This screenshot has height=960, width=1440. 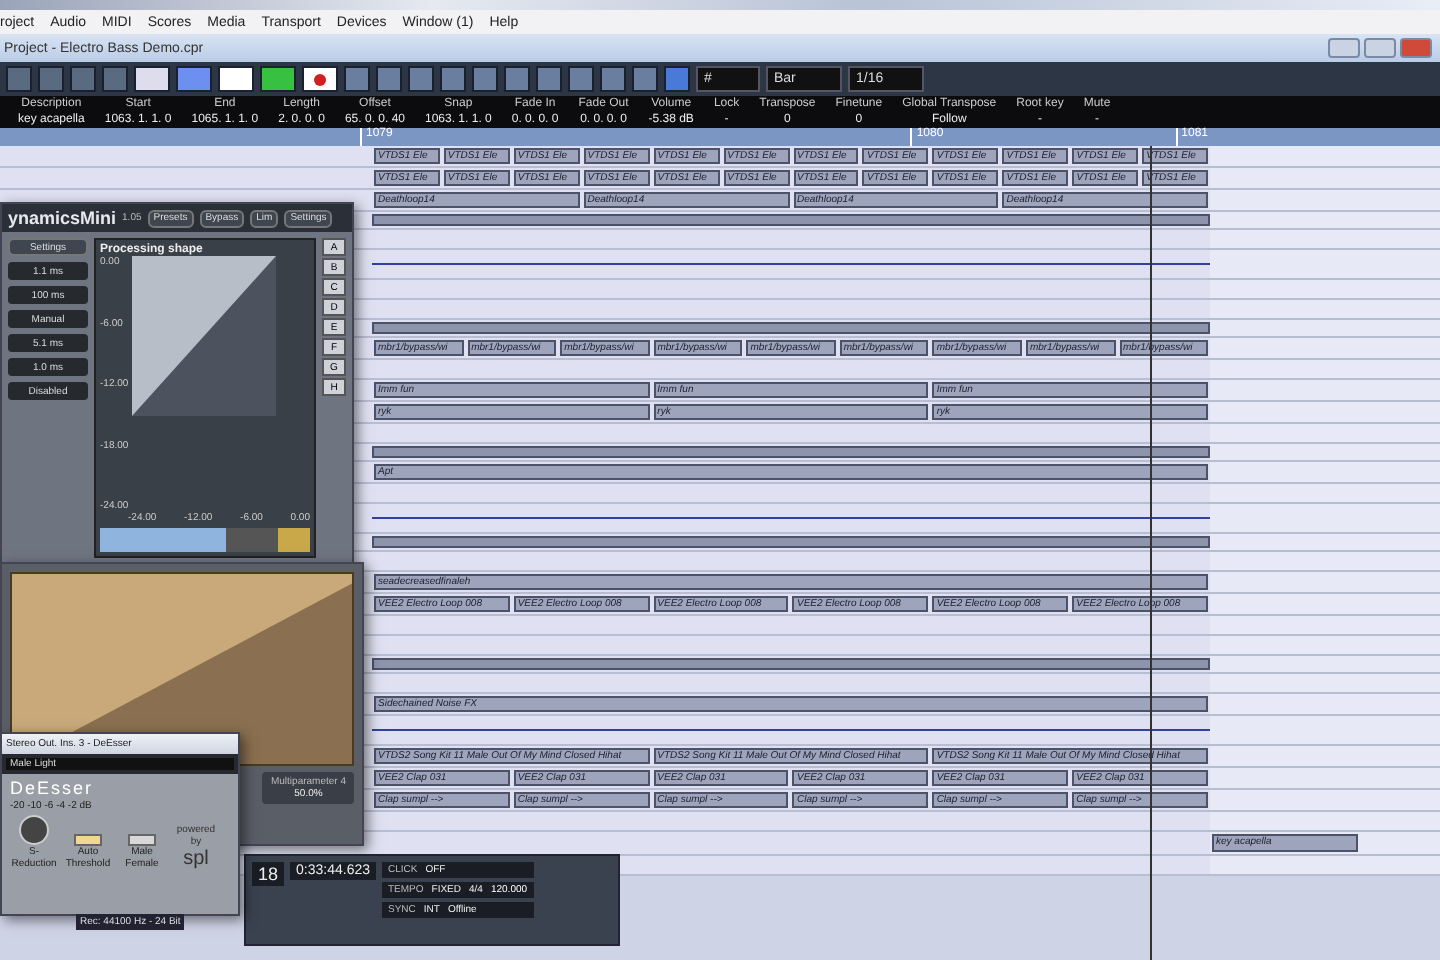 What do you see at coordinates (88, 840) in the screenshot?
I see `auto-threshold-switch` at bounding box center [88, 840].